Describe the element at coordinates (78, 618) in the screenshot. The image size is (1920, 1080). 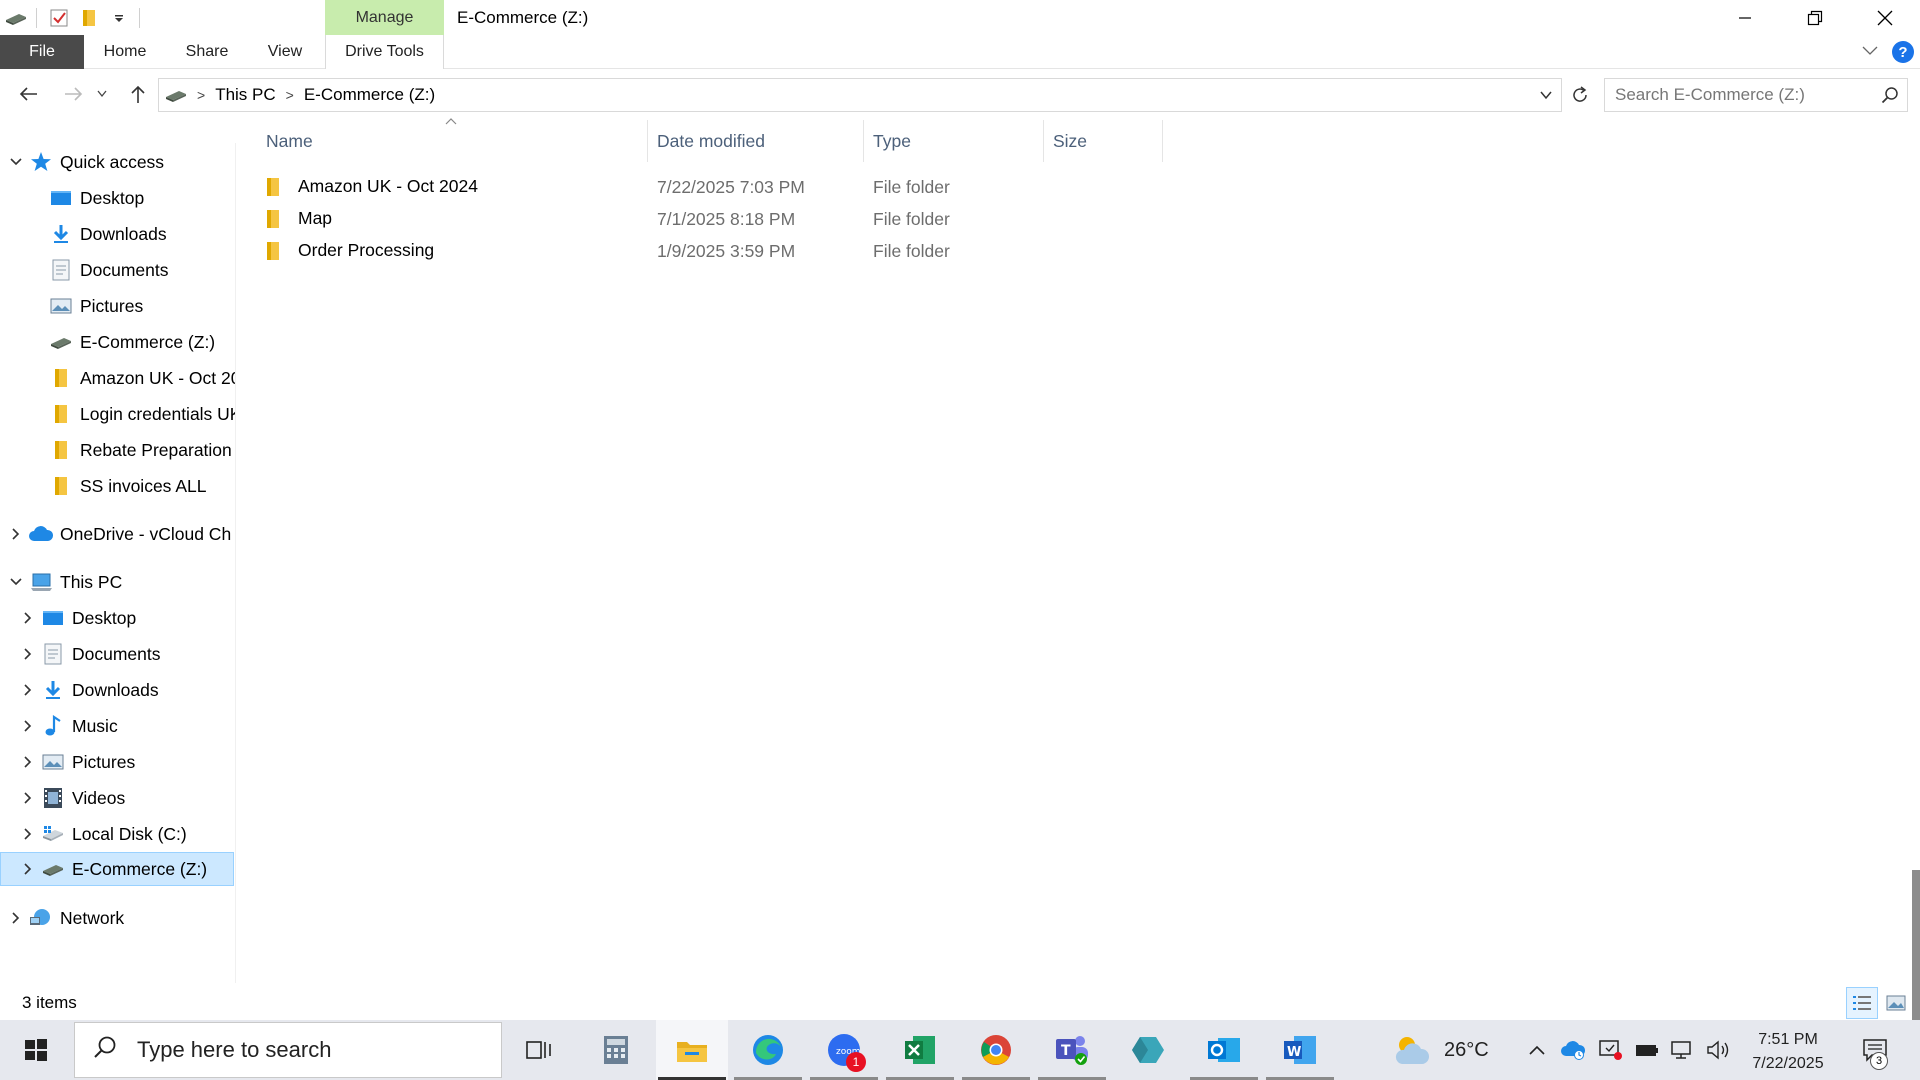
I see `nav-pc-desktop: Desktop` at that location.